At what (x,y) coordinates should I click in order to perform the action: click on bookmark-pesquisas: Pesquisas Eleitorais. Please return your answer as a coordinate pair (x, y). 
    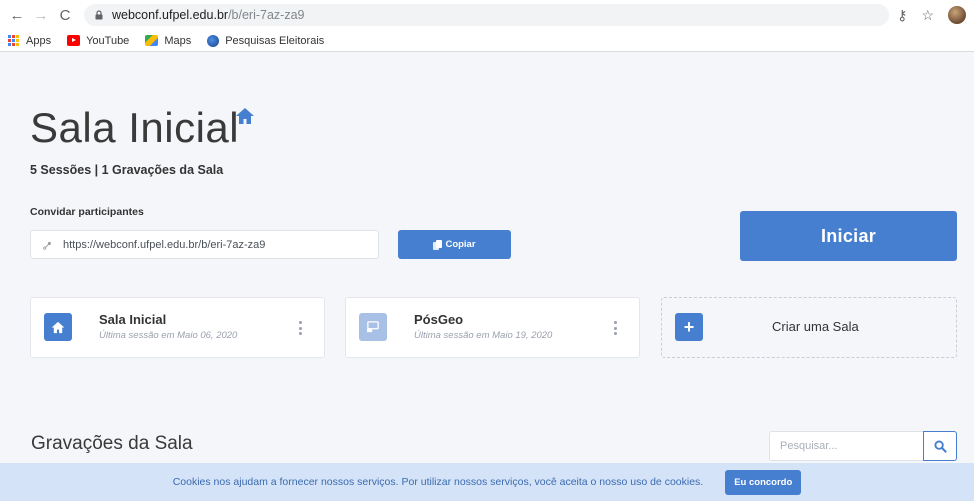
    Looking at the image, I should click on (266, 40).